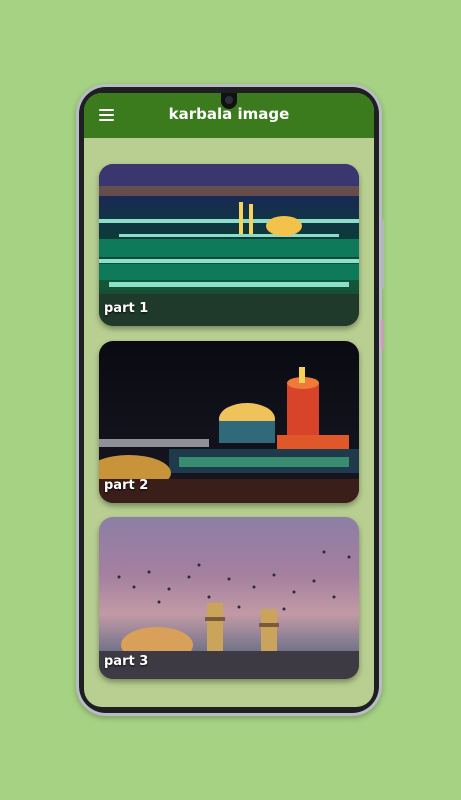 This screenshot has height=800, width=461. I want to click on card-label: part 2, so click(126, 485).